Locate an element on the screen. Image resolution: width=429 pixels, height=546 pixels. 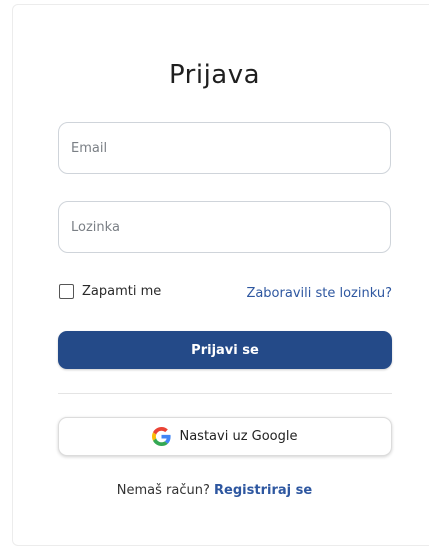
email-field-wrapper is located at coordinates (224, 148).